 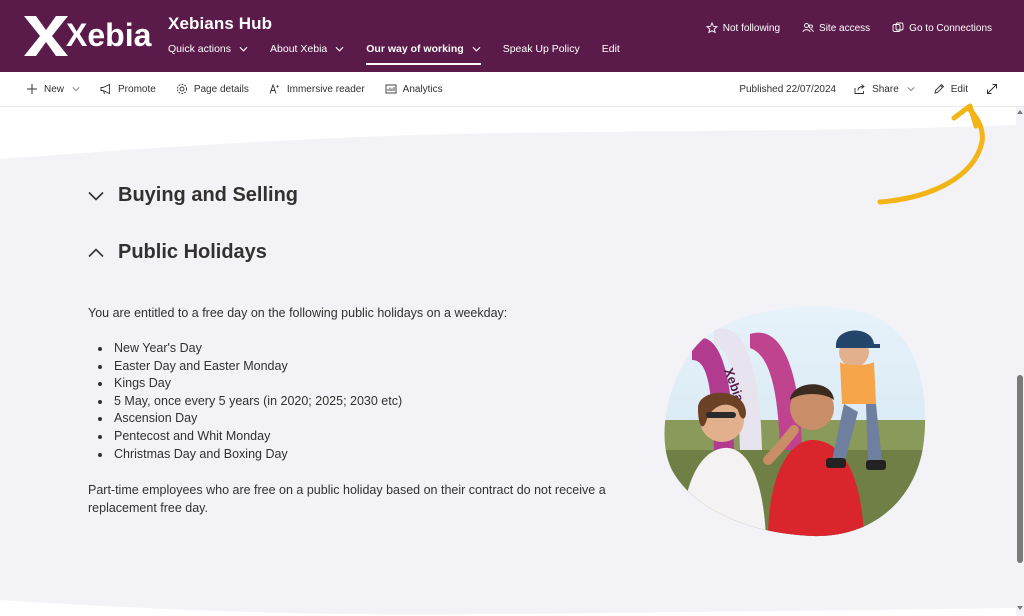 What do you see at coordinates (325, 89) in the screenshot?
I see `immersive-reader-label: Immersive reader` at bounding box center [325, 89].